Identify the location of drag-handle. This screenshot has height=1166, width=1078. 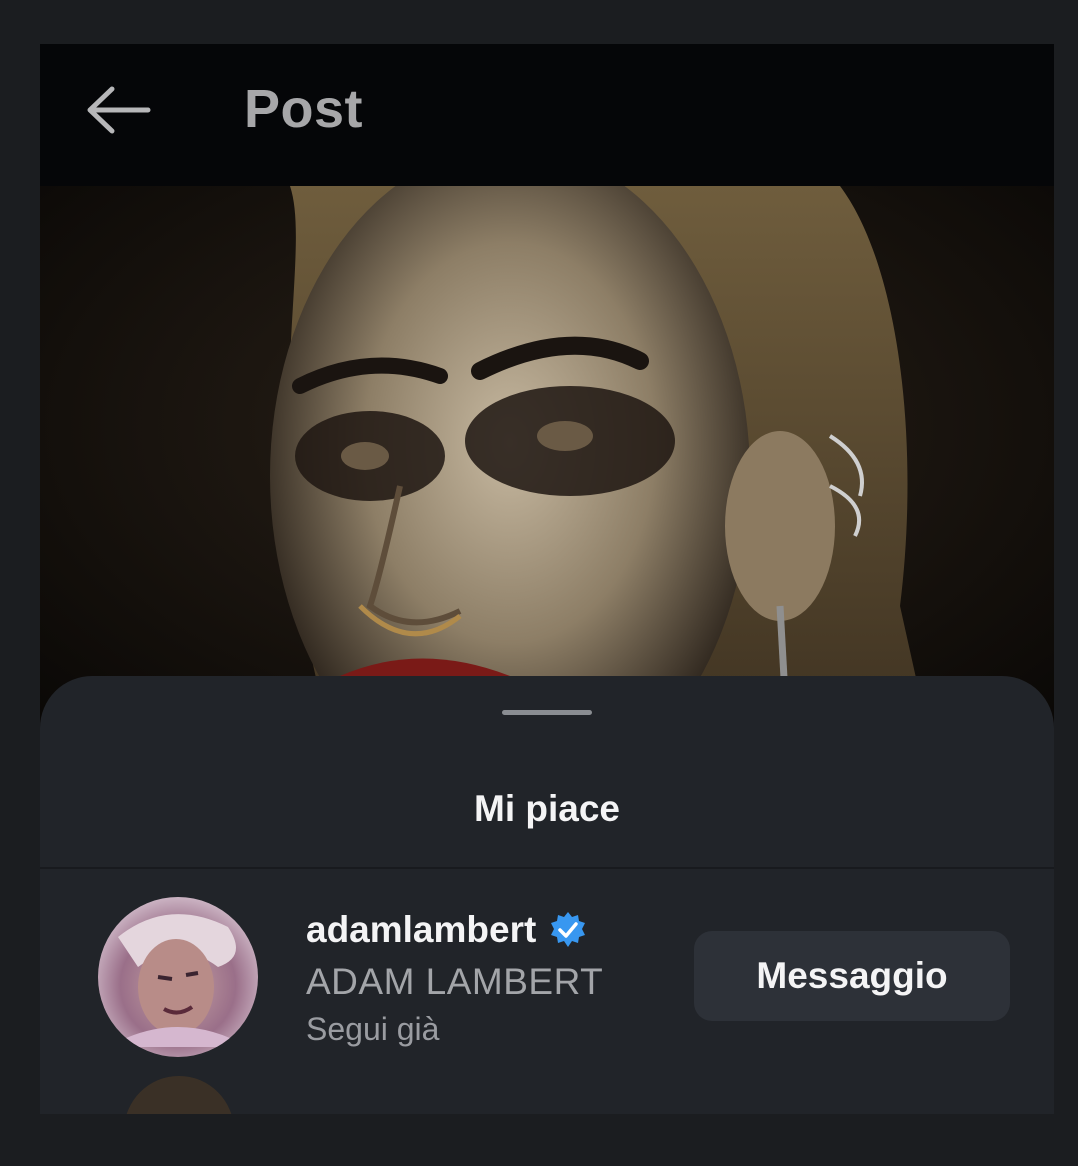
(547, 712).